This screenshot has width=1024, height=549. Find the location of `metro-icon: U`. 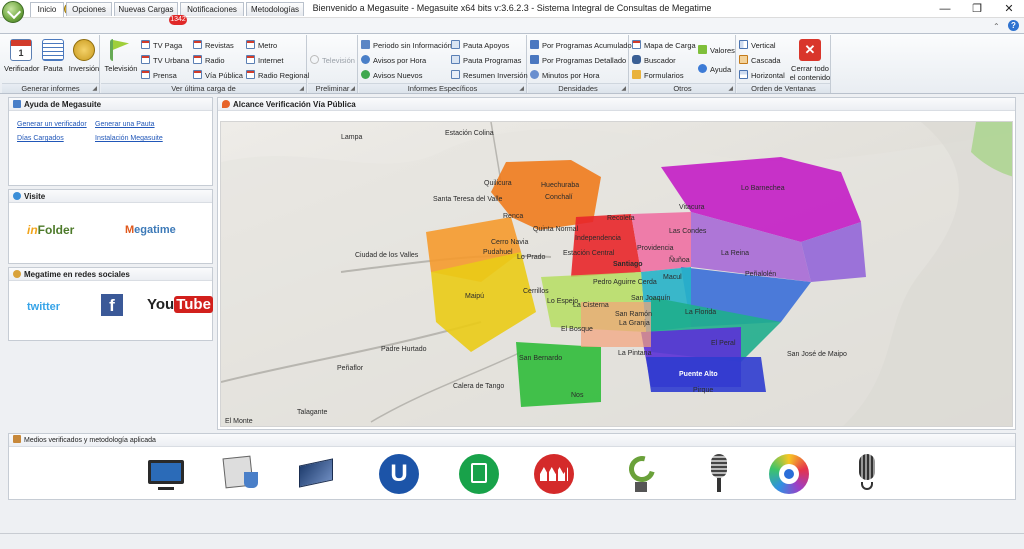

metro-icon: U is located at coordinates (399, 474).